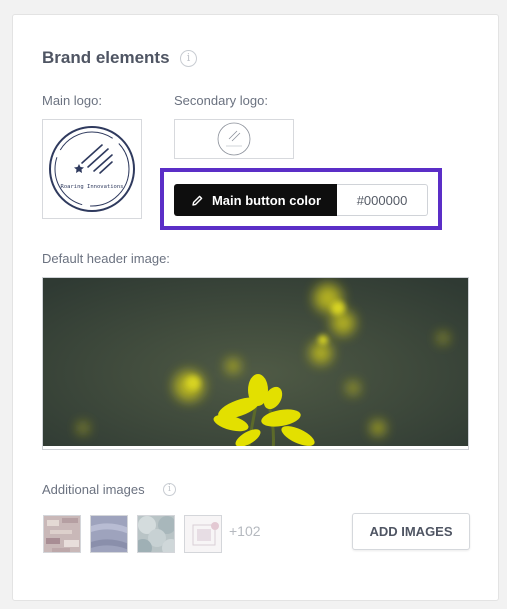  What do you see at coordinates (72, 100) in the screenshot?
I see `main-logo-label: Main logo:` at bounding box center [72, 100].